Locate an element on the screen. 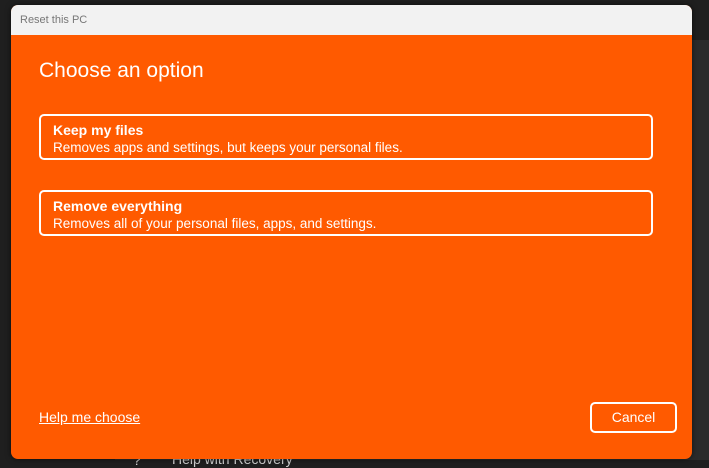  page-title: Choose an option is located at coordinates (121, 70).